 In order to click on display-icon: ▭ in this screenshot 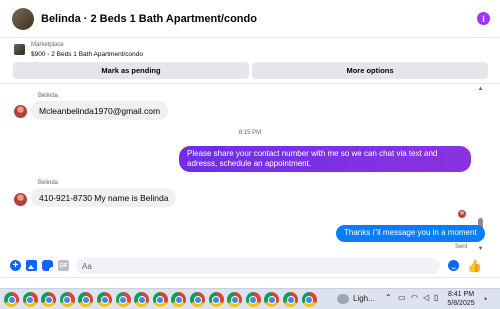, I will do `click(402, 297)`.